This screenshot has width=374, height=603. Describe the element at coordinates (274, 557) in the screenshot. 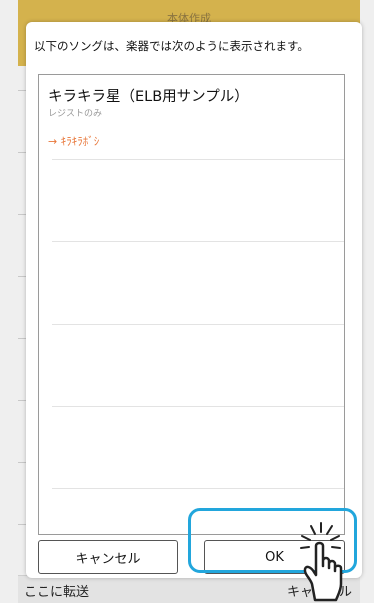

I see `ok-button: OK` at that location.